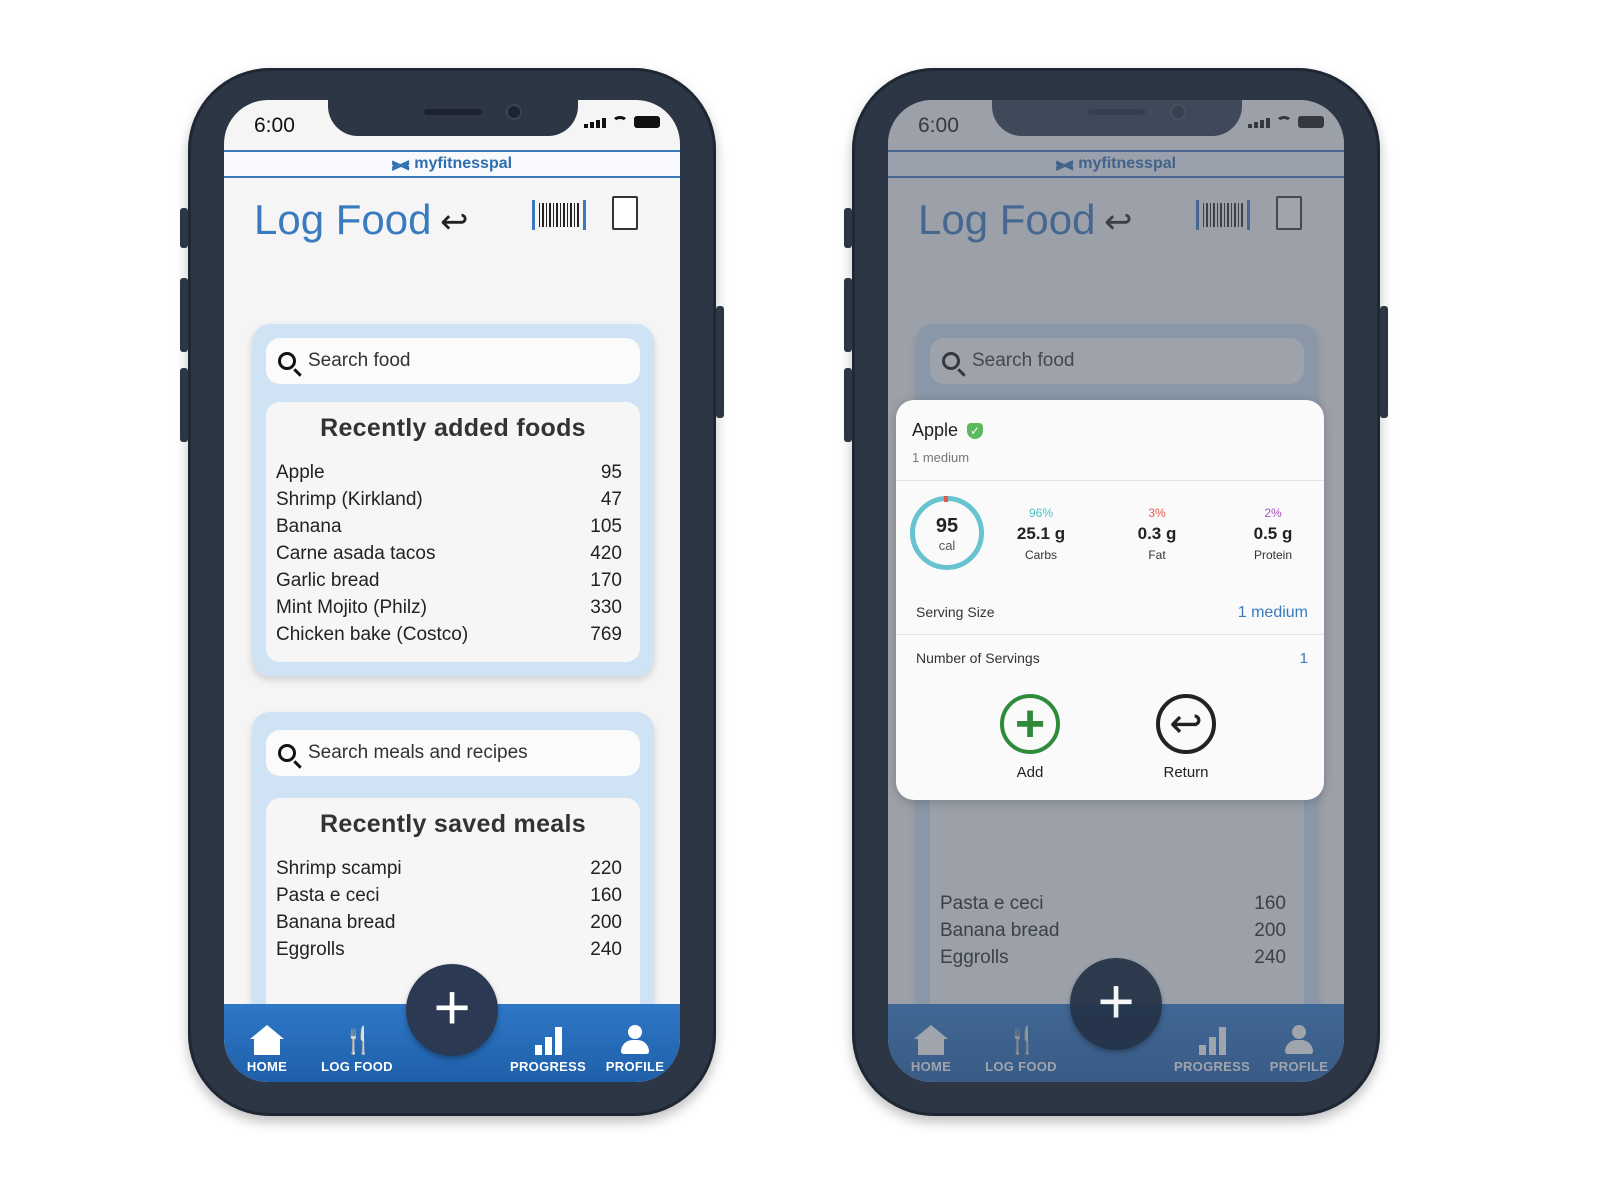  I want to click on power-button, so click(1384, 362).